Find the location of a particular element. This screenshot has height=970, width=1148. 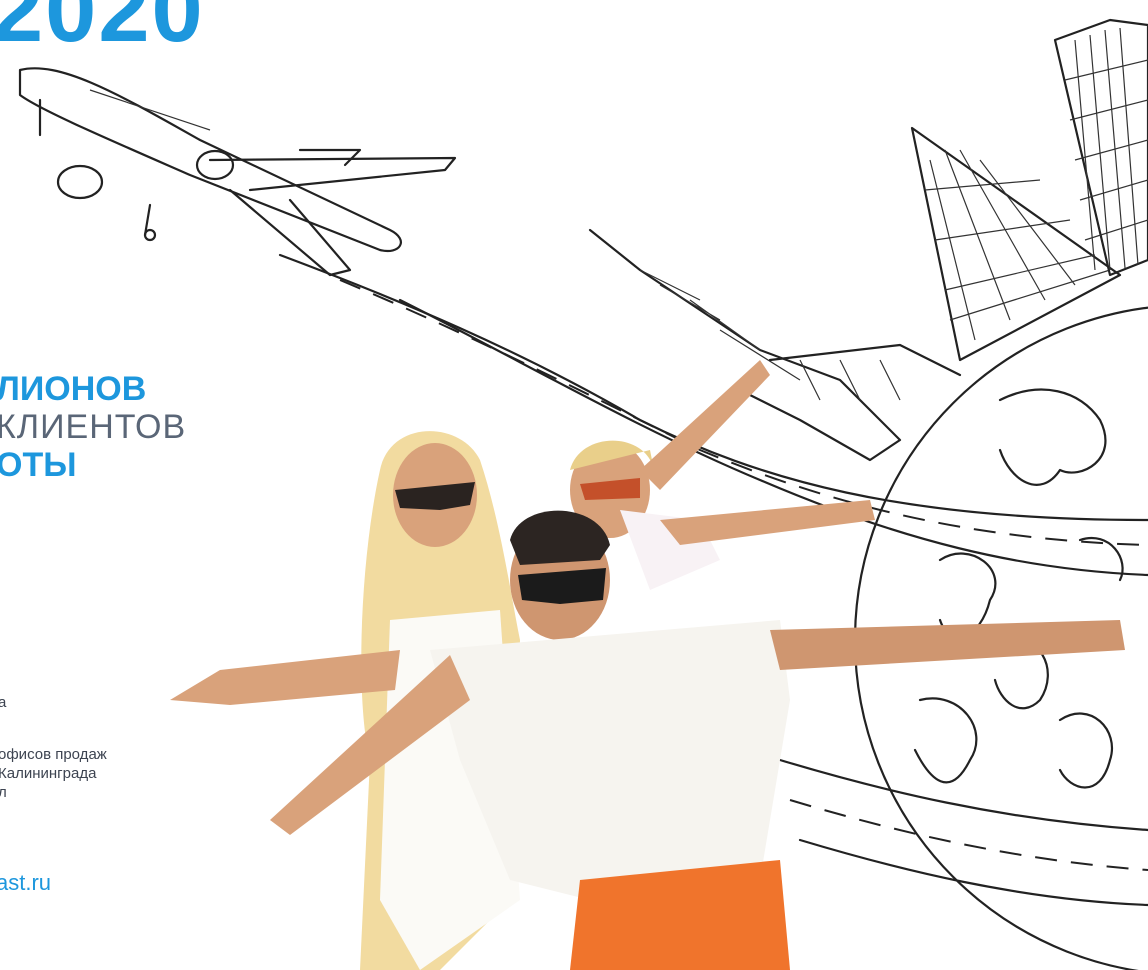

website-link: ast.ru is located at coordinates (25, 883).